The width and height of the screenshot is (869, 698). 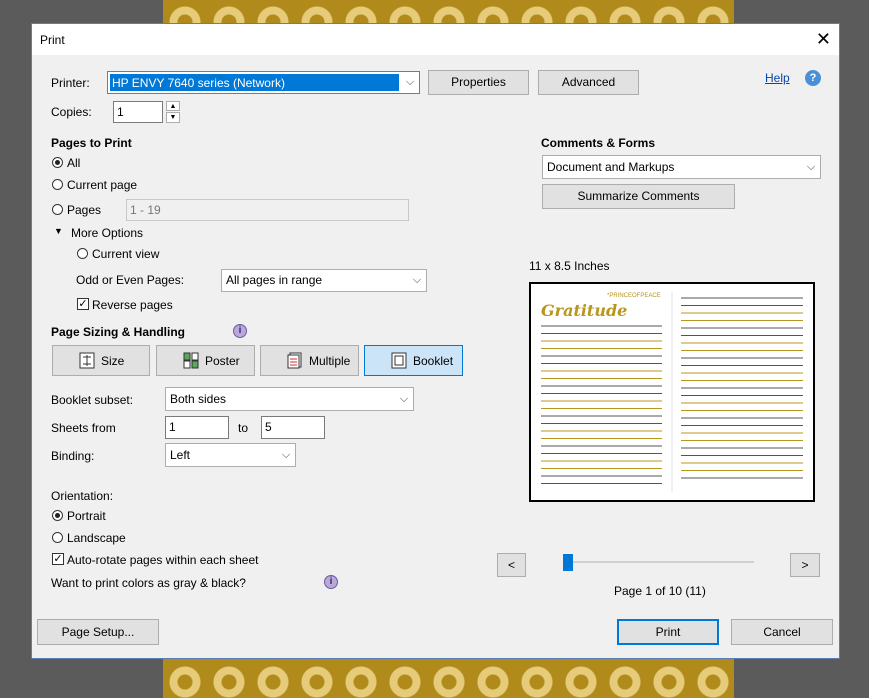 I want to click on reverse-pages-label: Reverse pages, so click(x=132, y=305).